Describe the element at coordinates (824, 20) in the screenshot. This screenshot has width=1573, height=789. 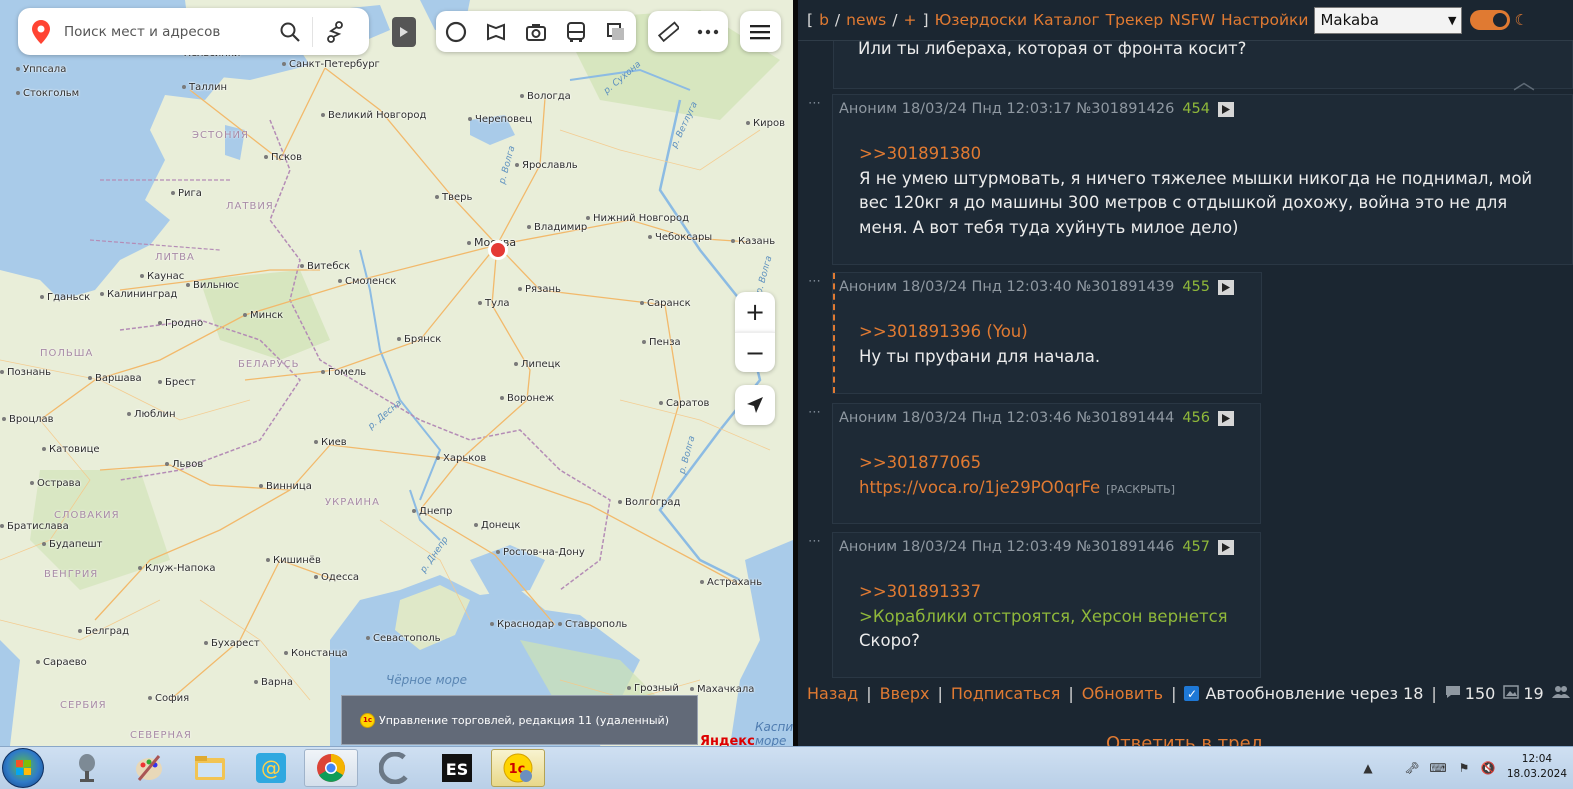
I see `board-link-b: b` at that location.